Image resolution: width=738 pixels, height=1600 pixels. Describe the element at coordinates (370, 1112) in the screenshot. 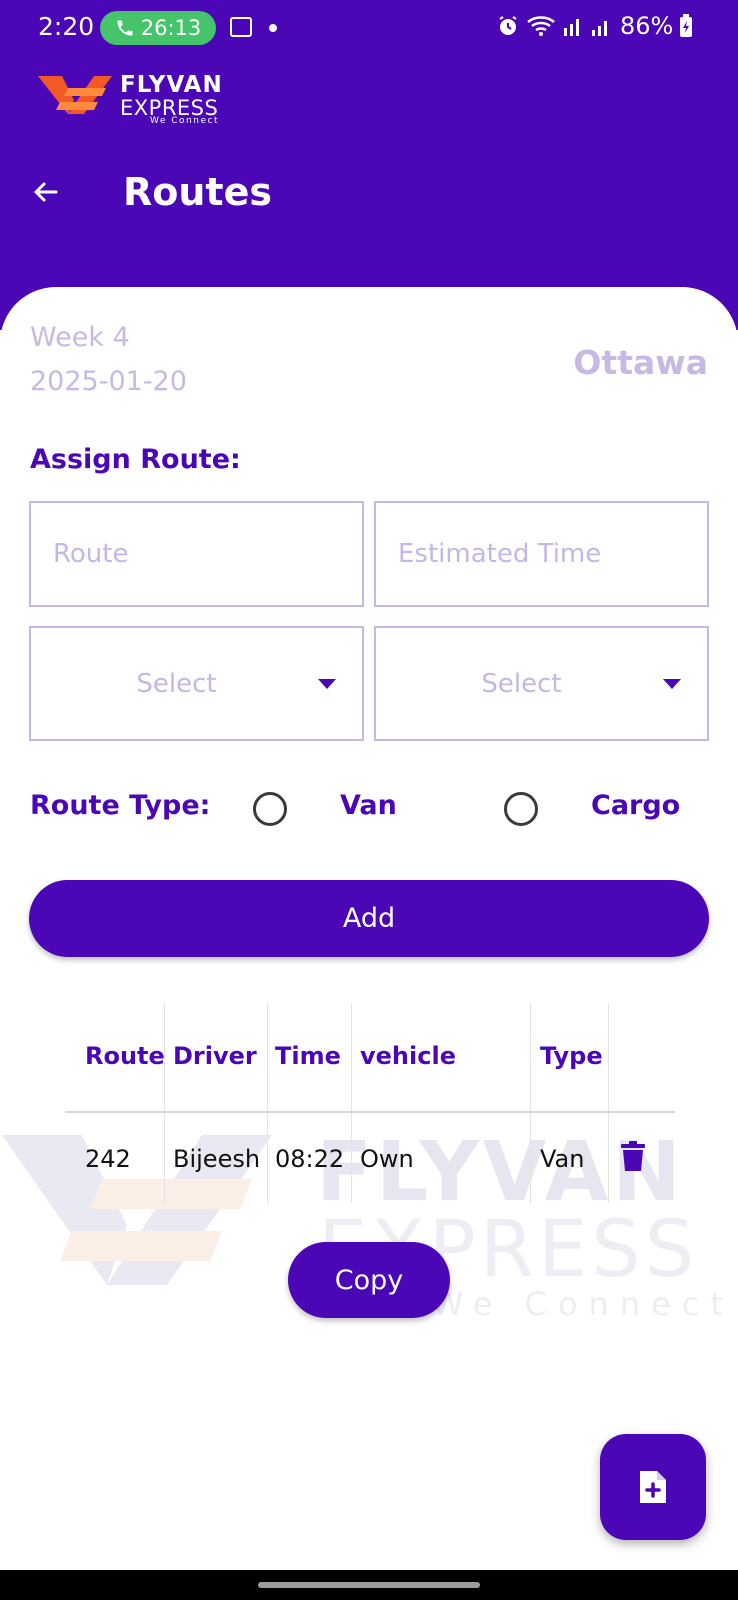

I see `table-header-divider` at that location.